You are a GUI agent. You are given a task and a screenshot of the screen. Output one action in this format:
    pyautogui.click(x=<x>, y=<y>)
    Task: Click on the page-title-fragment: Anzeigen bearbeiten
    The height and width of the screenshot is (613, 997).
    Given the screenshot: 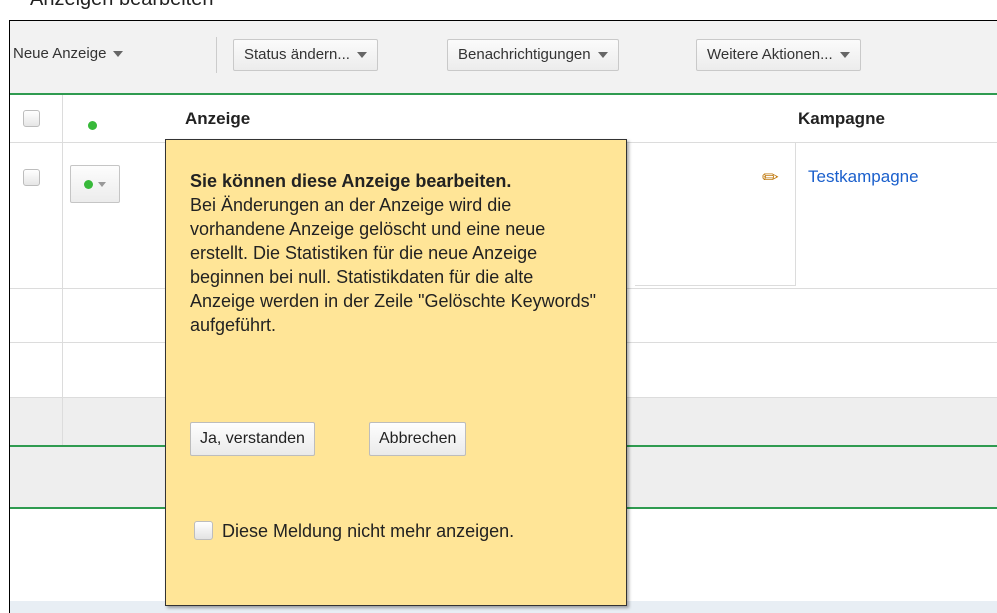 What is the action you would take?
    pyautogui.click(x=498, y=10)
    